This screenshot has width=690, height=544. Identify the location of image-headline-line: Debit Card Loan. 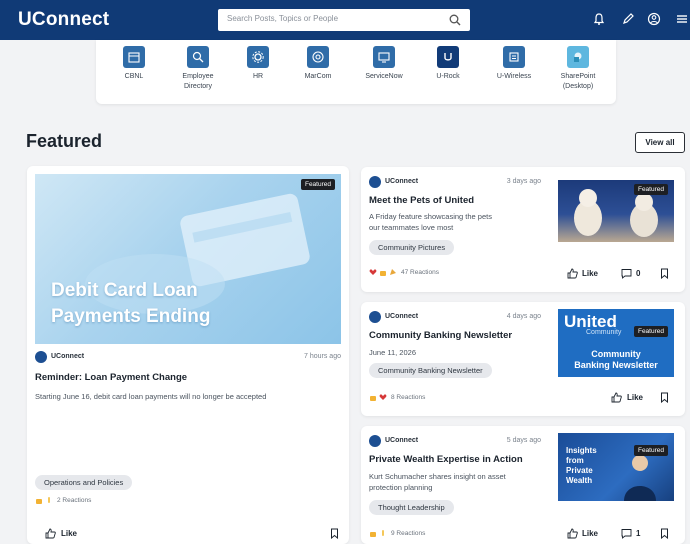
(124, 290).